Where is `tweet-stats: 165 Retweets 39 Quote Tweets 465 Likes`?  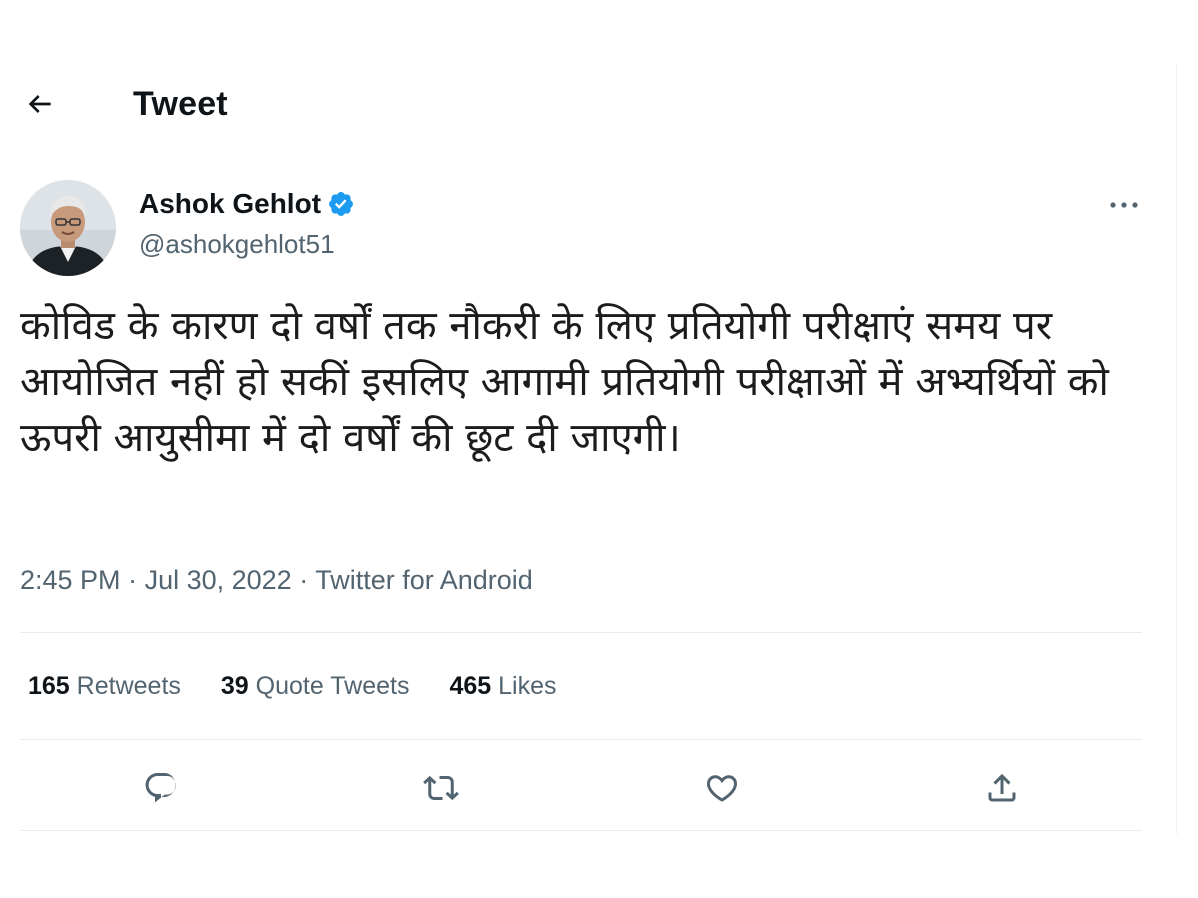 tweet-stats: 165 Retweets 39 Quote Tweets 465 Likes is located at coordinates (312, 686).